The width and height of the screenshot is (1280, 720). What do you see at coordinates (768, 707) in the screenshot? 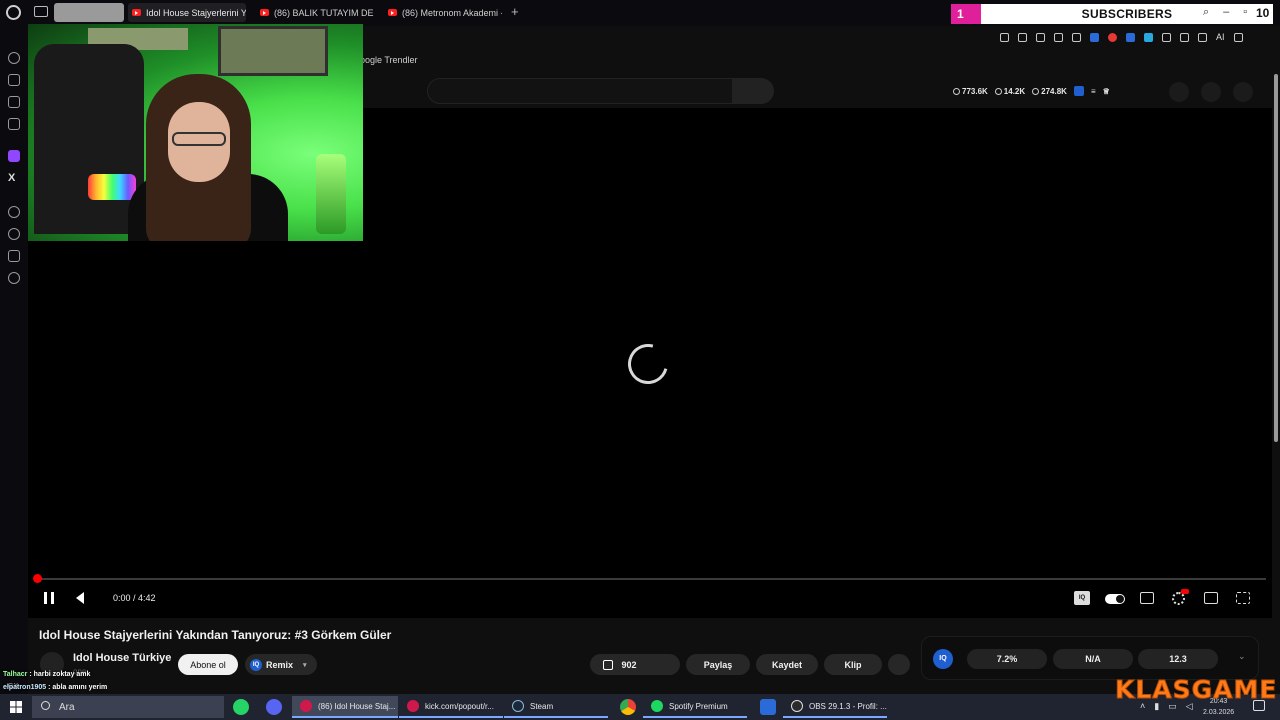
I see `app-blue-icon` at bounding box center [768, 707].